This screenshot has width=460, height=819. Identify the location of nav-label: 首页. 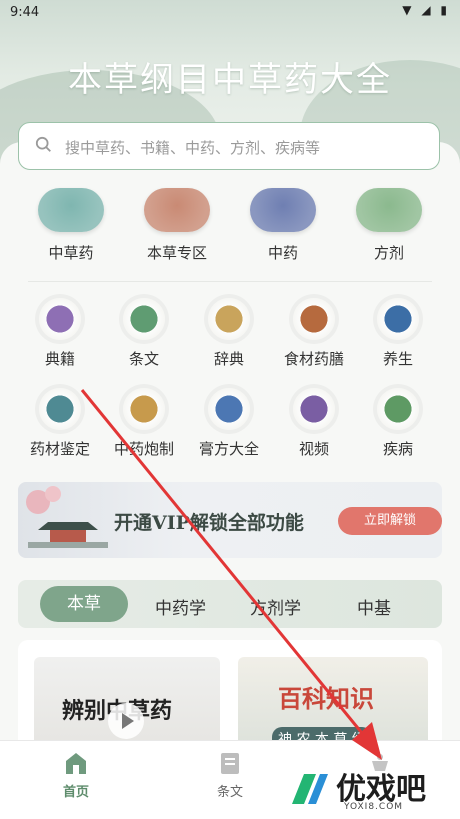
(75, 792).